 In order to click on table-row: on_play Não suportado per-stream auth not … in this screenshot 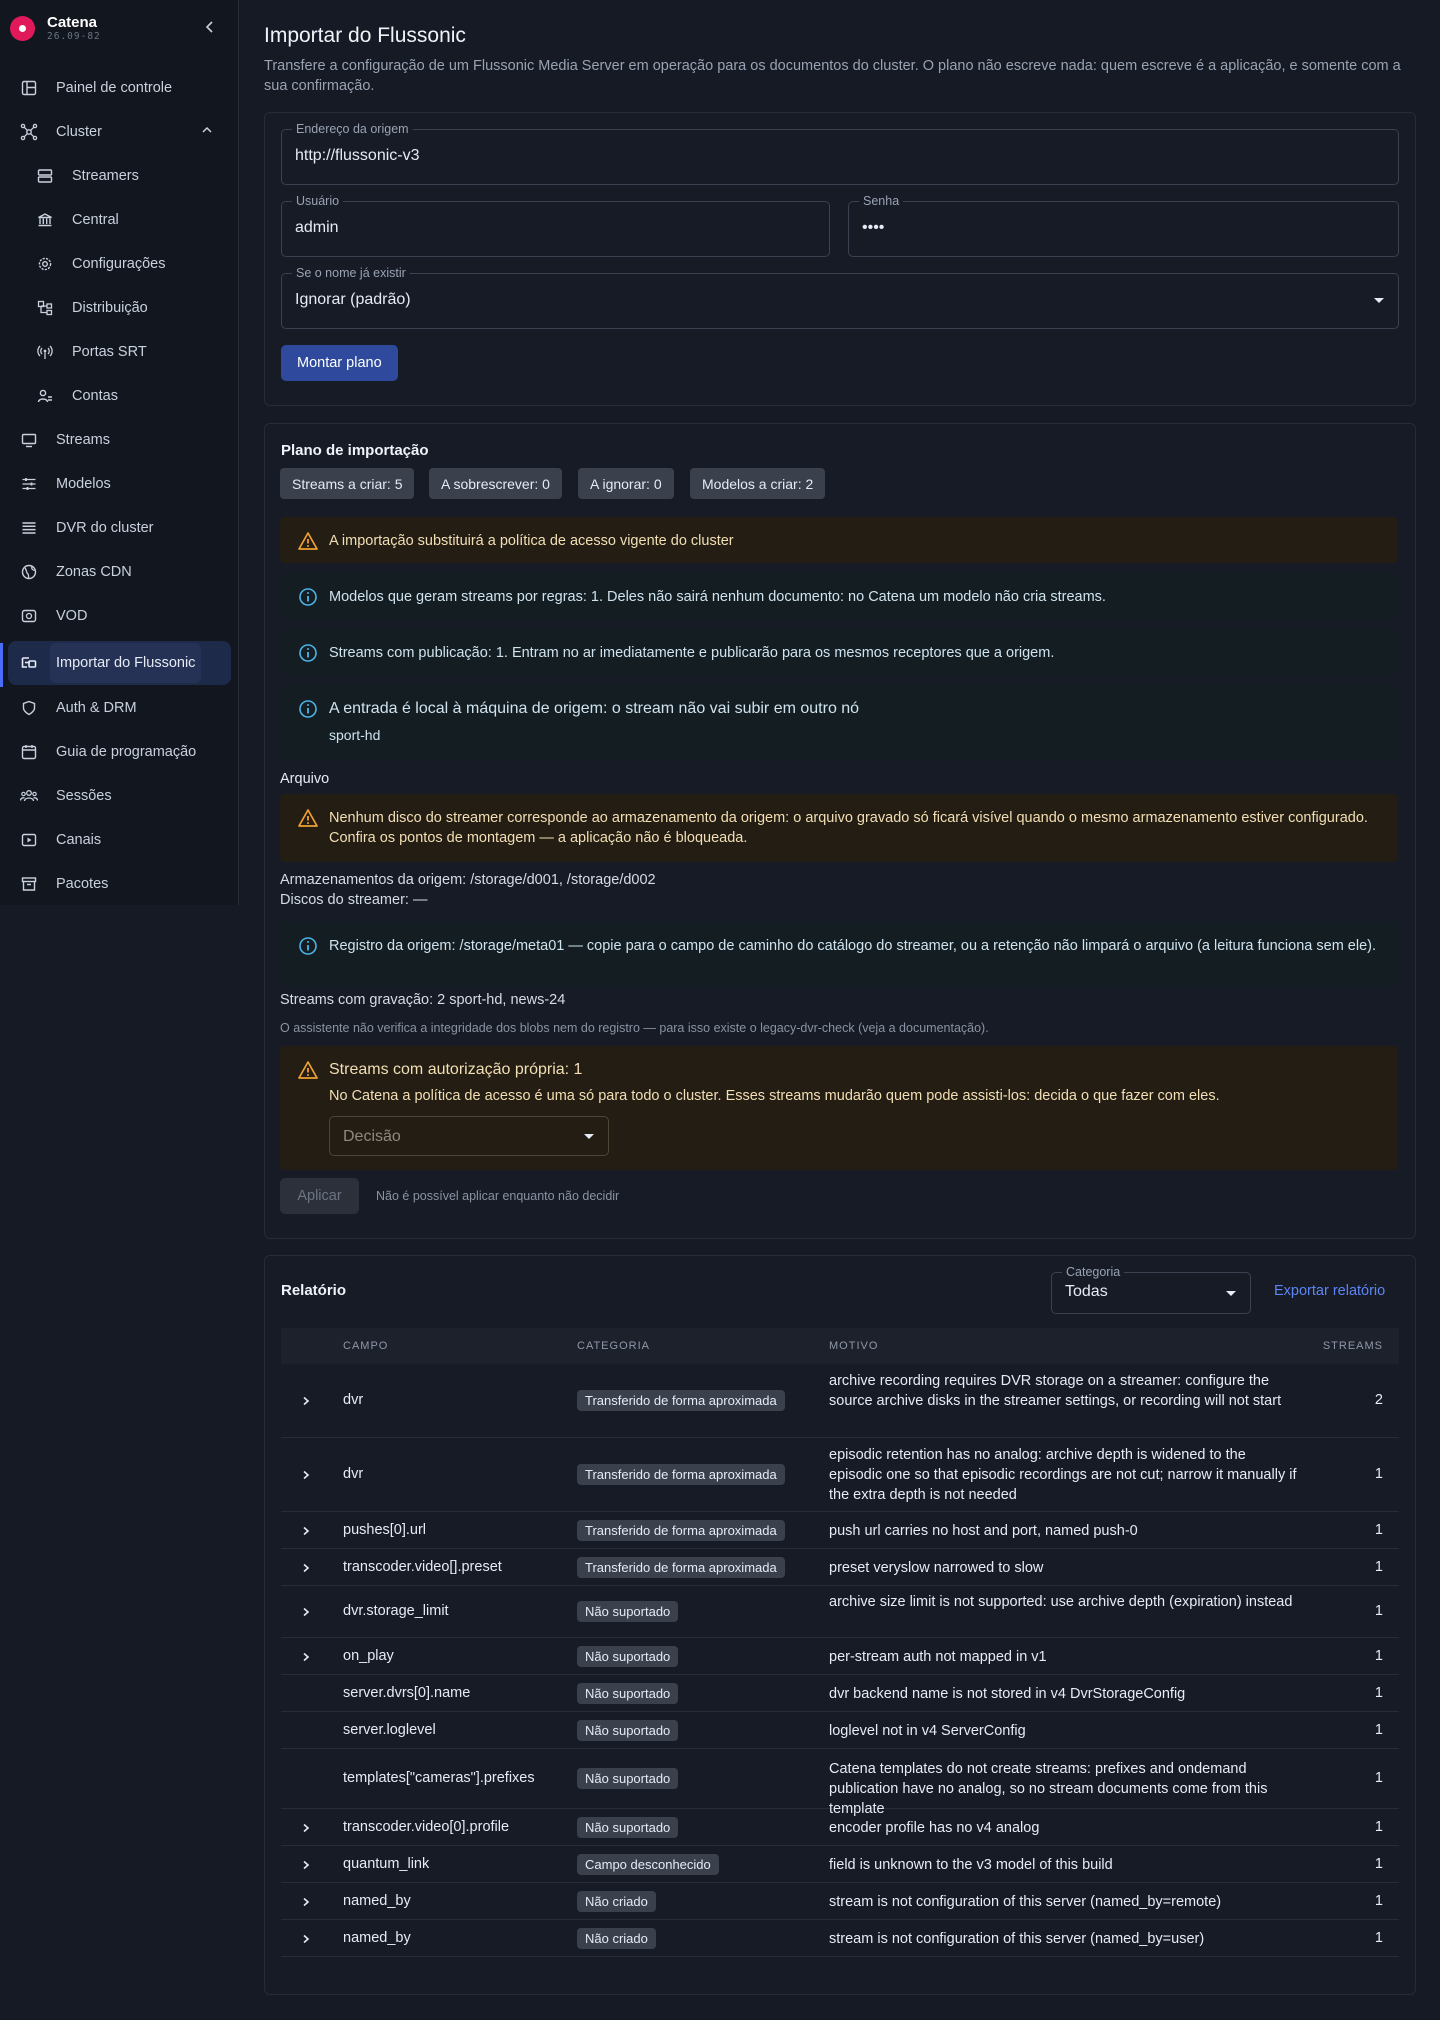, I will do `click(840, 1656)`.